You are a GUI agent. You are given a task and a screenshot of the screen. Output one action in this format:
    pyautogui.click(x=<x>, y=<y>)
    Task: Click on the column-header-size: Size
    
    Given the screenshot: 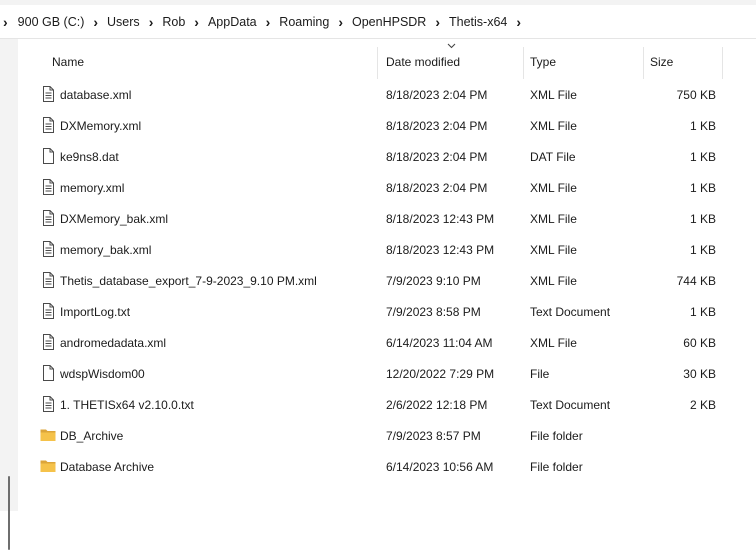 What is the action you would take?
    pyautogui.click(x=661, y=62)
    